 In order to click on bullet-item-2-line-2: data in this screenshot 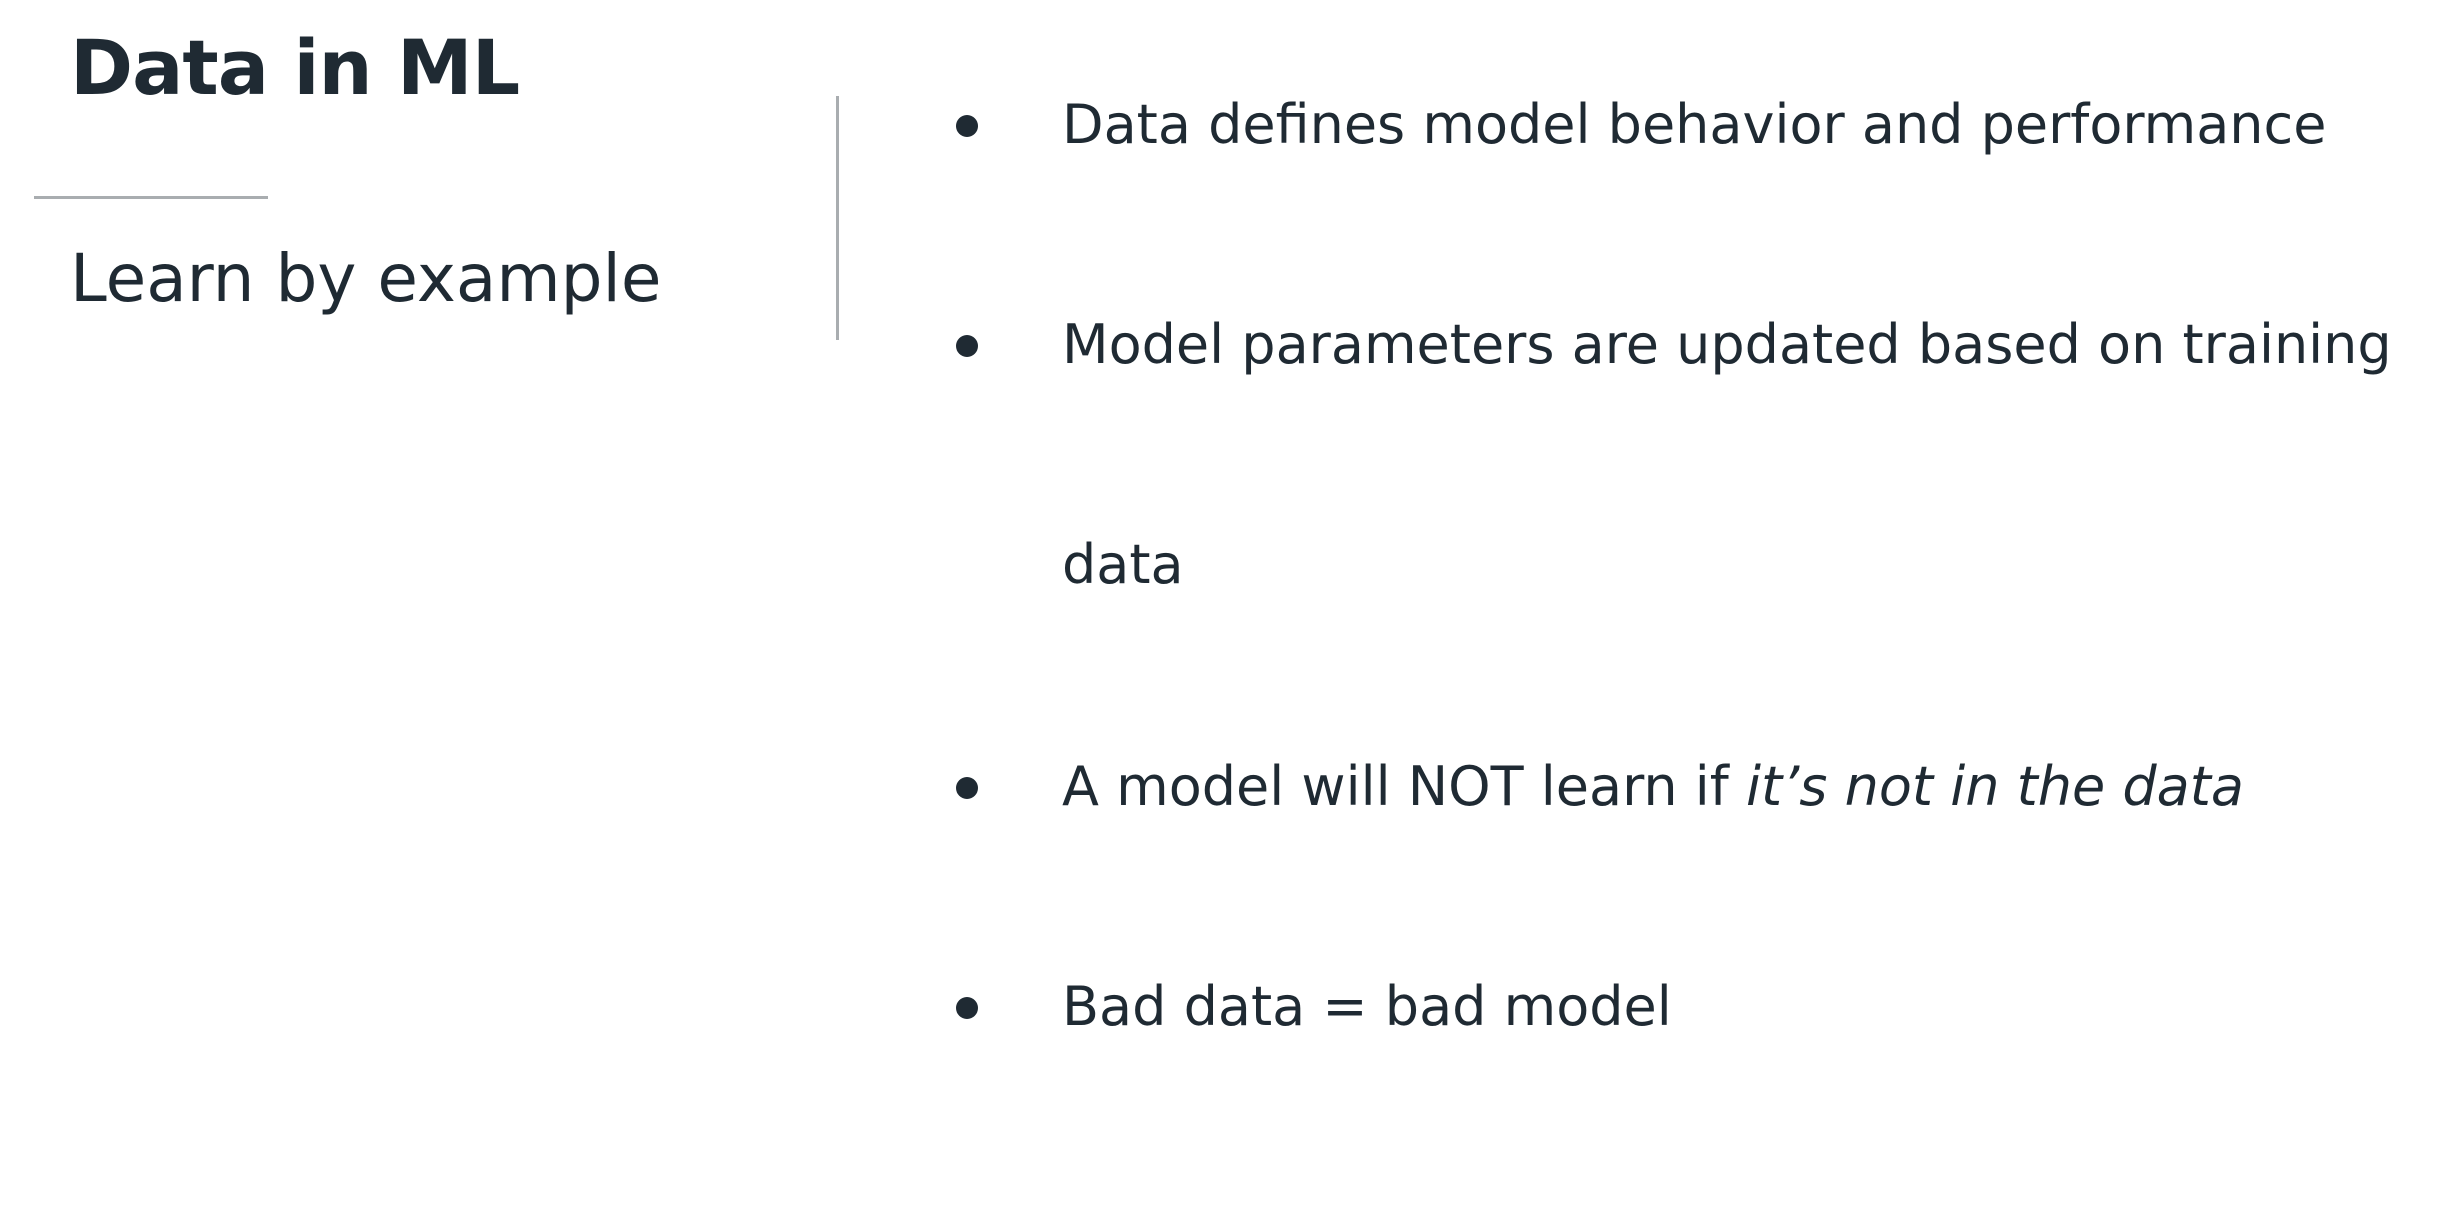, I will do `click(1123, 564)`.